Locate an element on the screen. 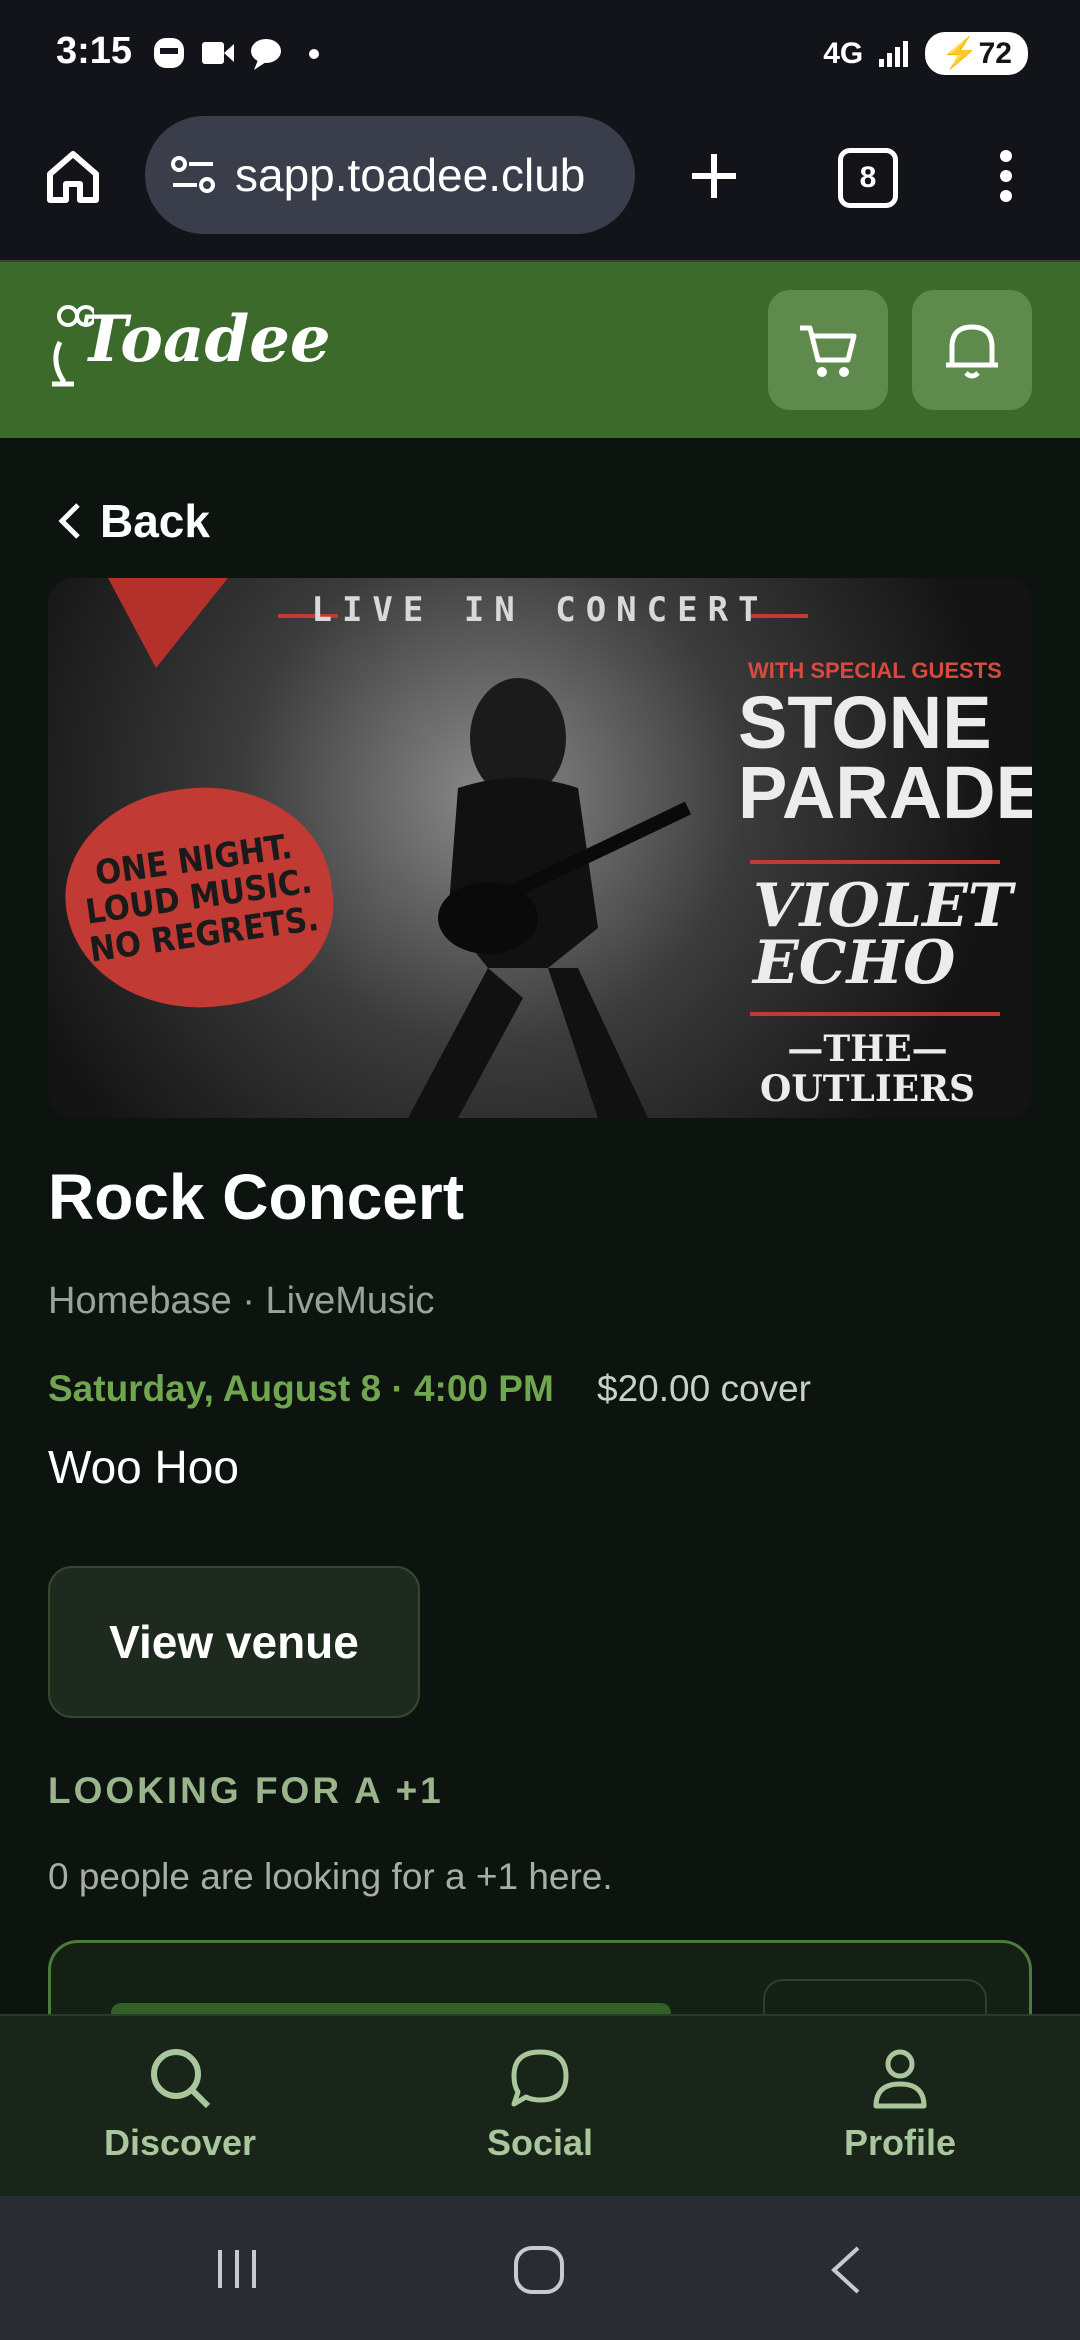  view-venue-button: View venue is located at coordinates (234, 1642).